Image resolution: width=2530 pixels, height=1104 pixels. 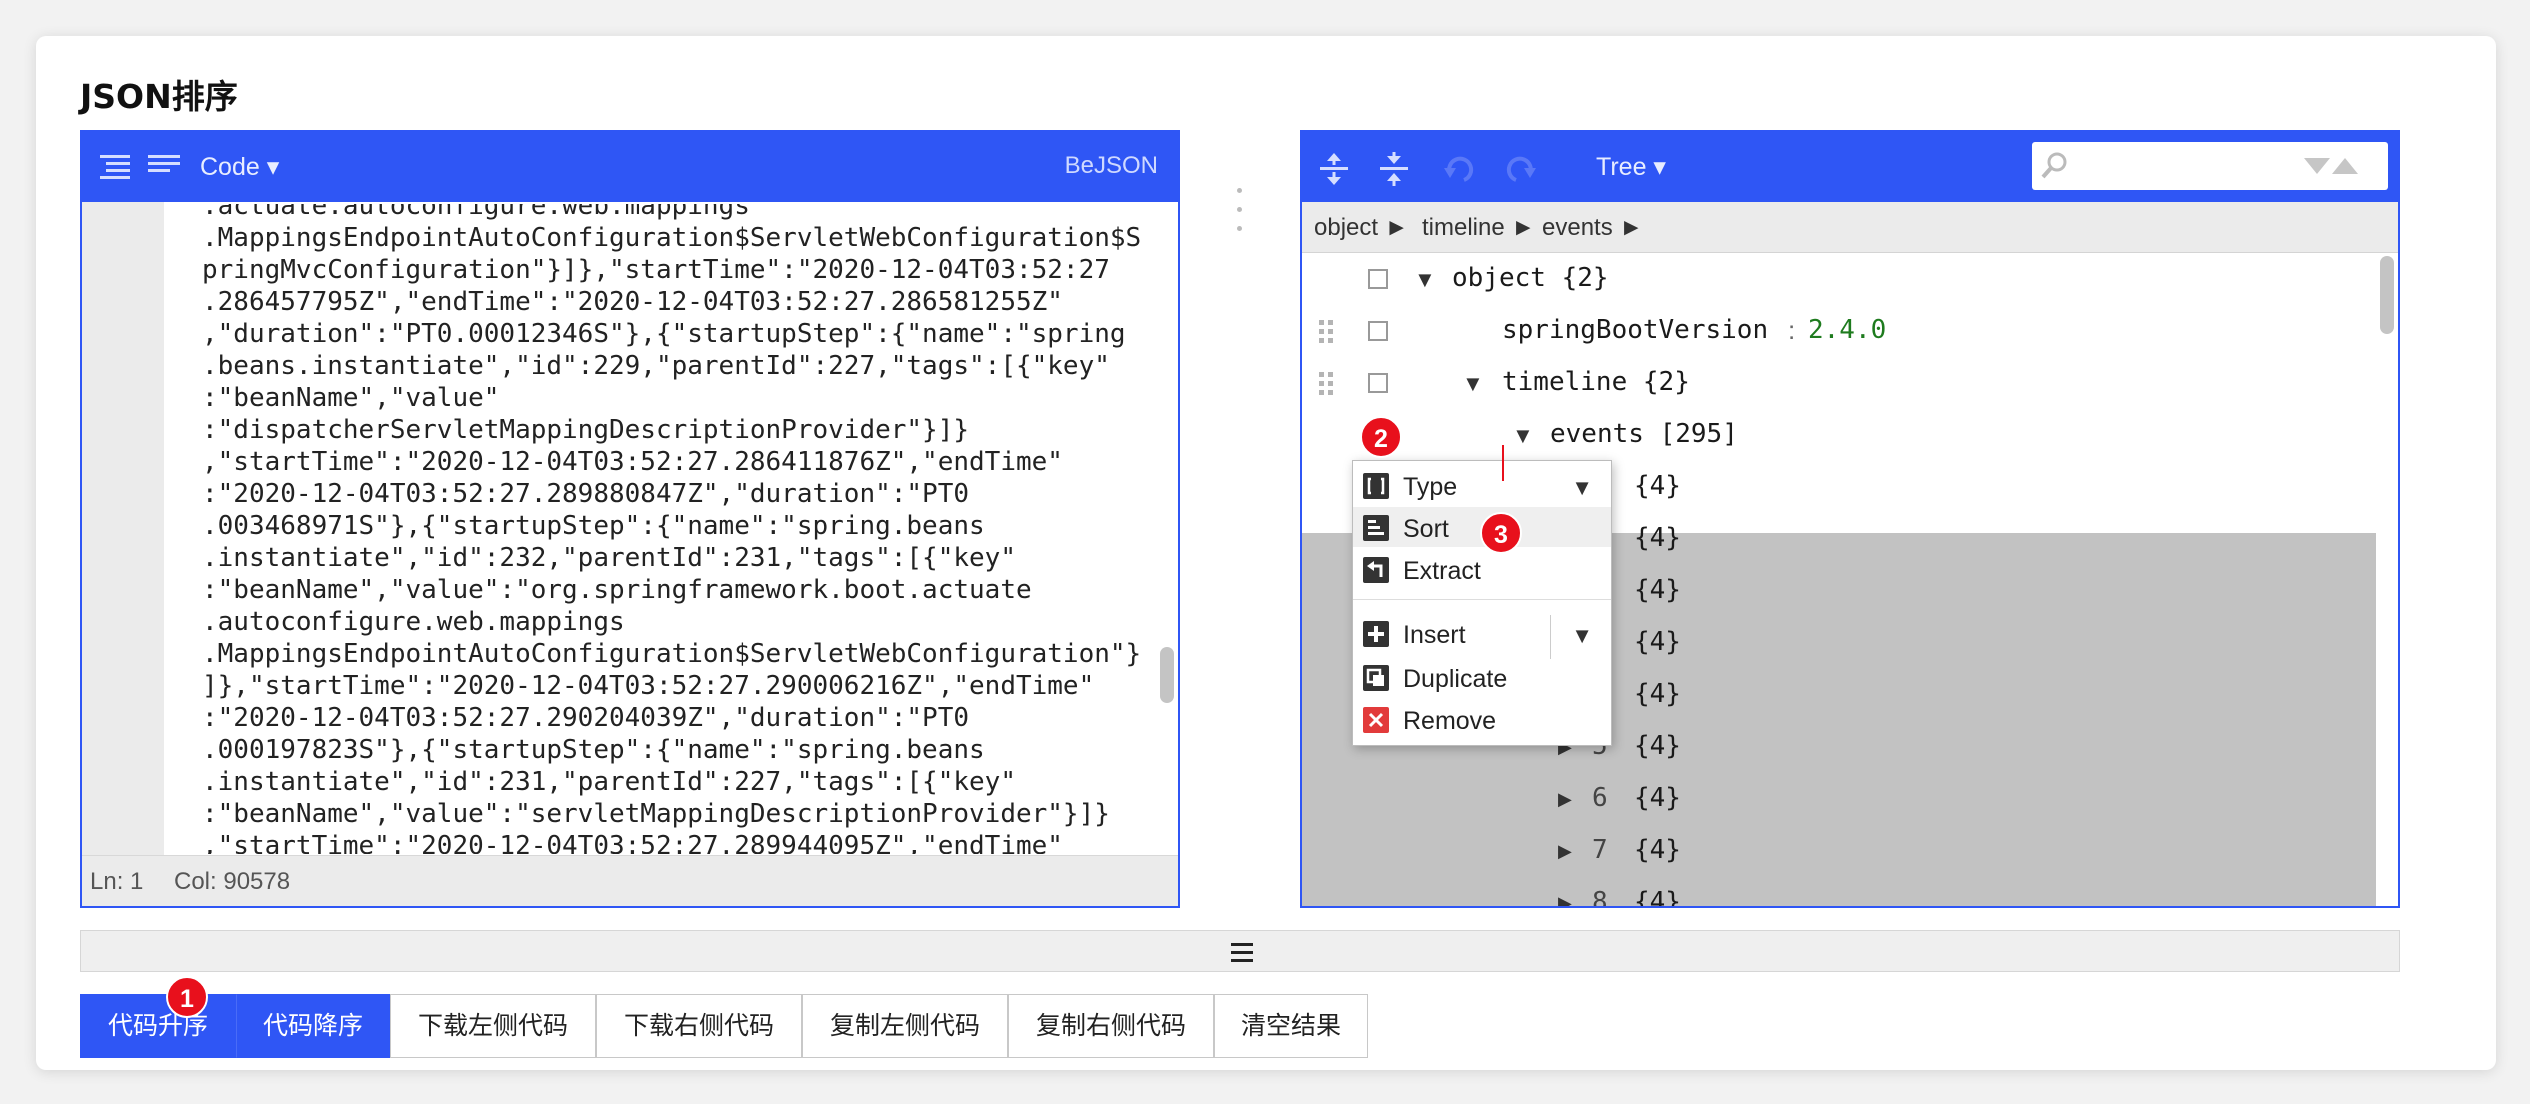 I want to click on menu-divider, so click(x=1482, y=599).